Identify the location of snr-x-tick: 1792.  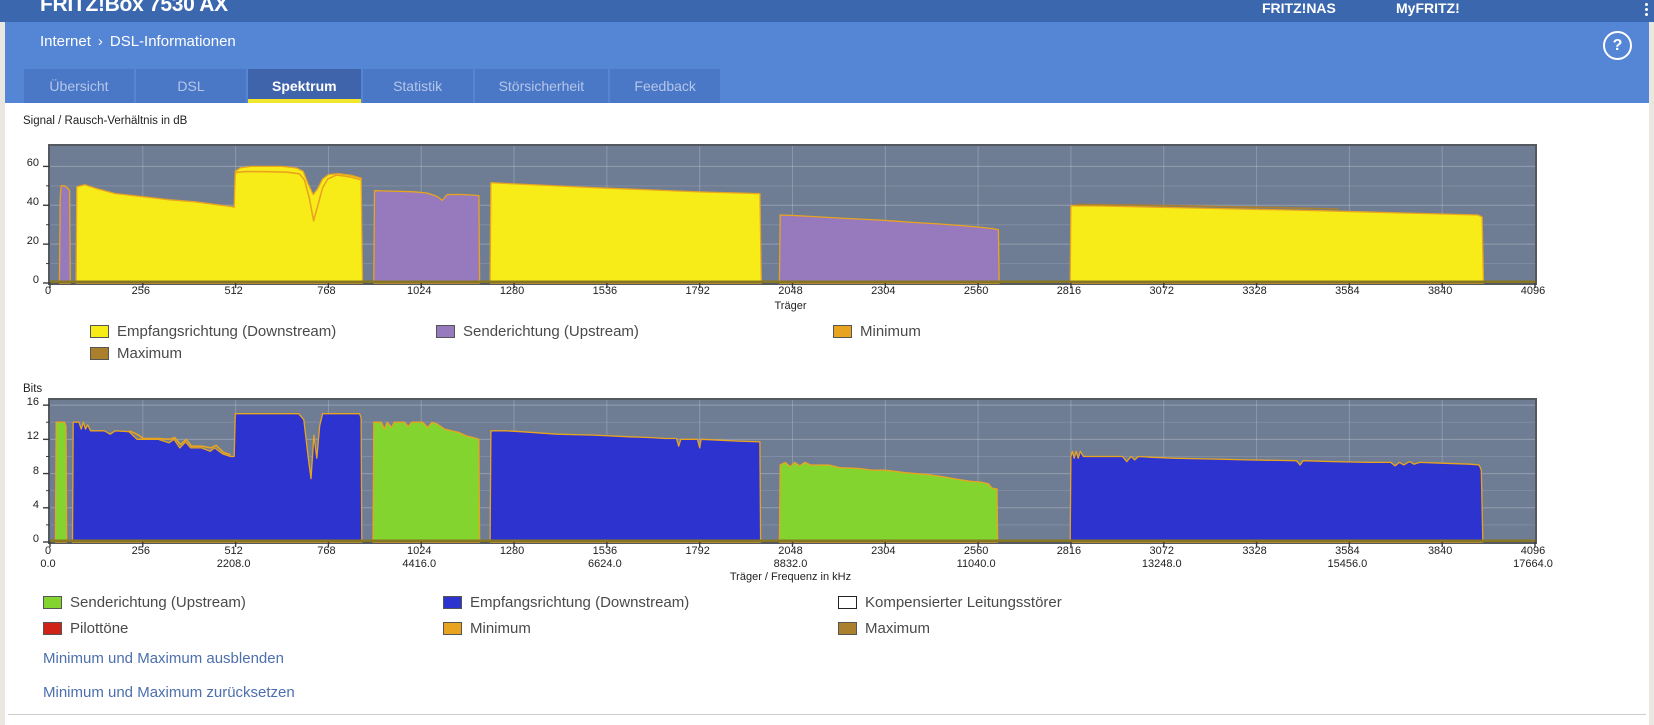
(697, 291).